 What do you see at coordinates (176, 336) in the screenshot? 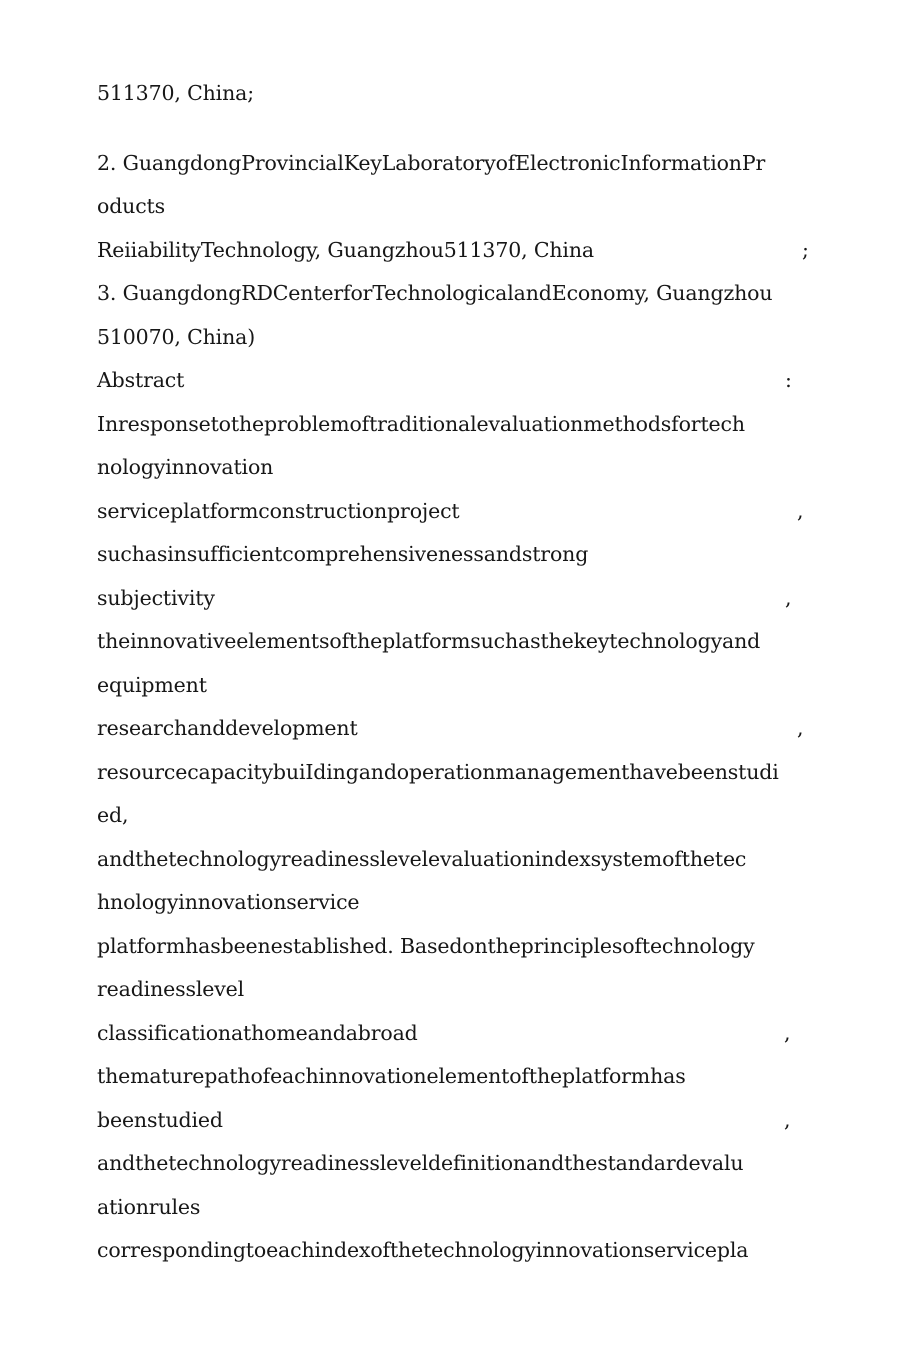
I see `text-line-content: 510070, China)` at bounding box center [176, 336].